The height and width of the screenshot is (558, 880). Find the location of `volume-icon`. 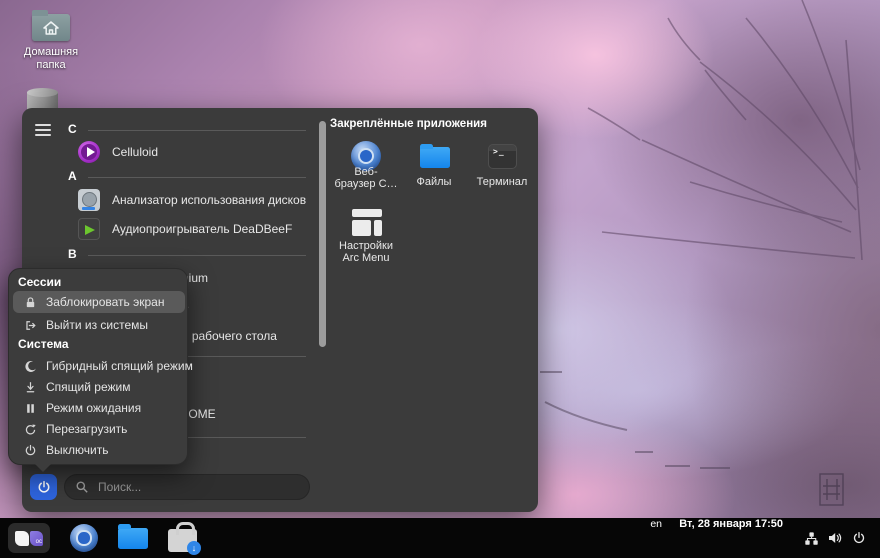

volume-icon is located at coordinates (835, 538).